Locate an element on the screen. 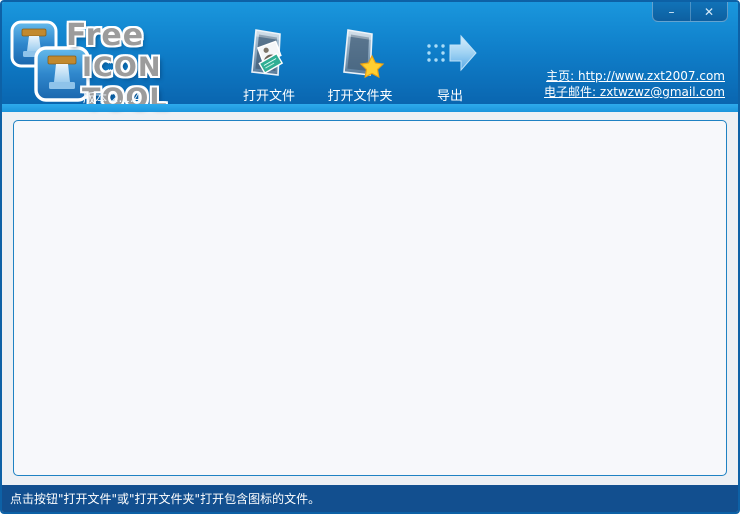 The image size is (740, 514). app-logo: Free ICON TOOL 版本 2.1.4 is located at coordinates (125, 65).